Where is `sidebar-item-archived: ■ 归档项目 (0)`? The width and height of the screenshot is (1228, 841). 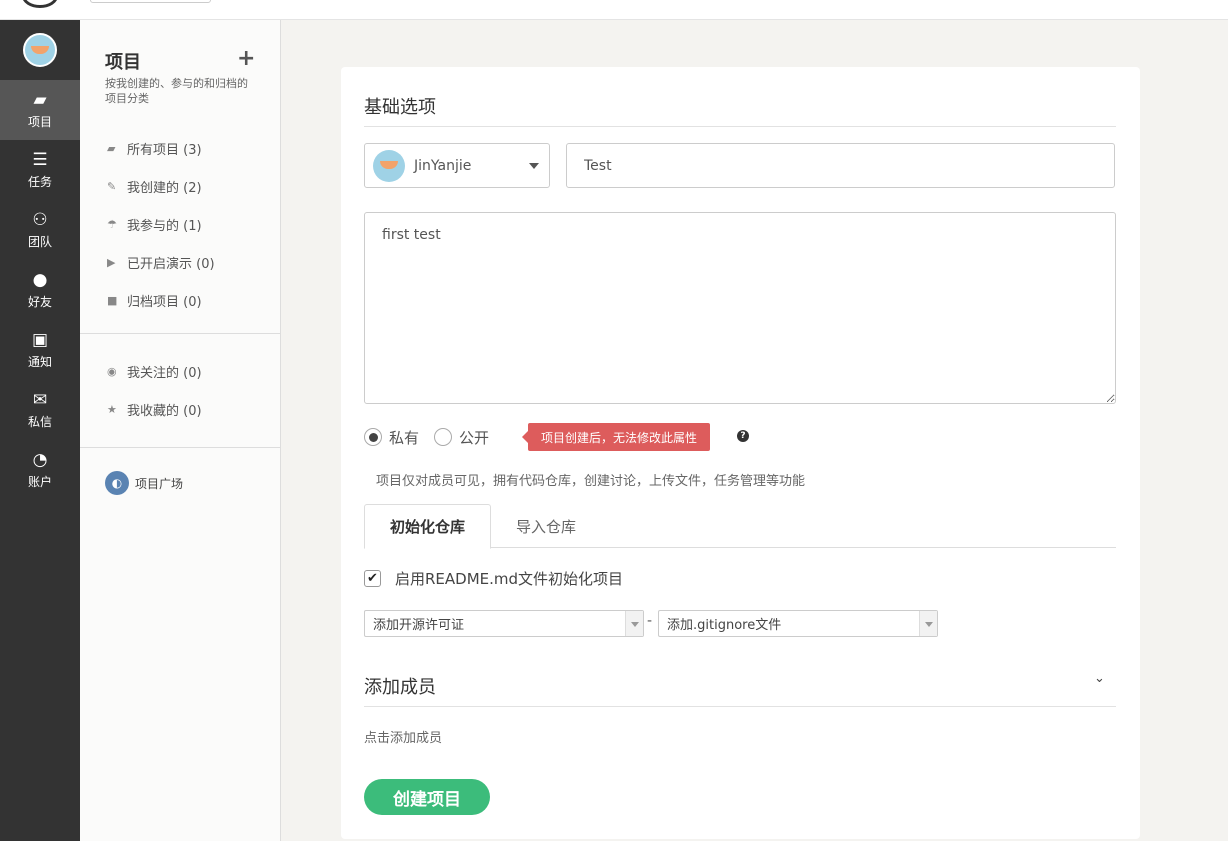 sidebar-item-archived: ■ 归档项目 (0) is located at coordinates (180, 300).